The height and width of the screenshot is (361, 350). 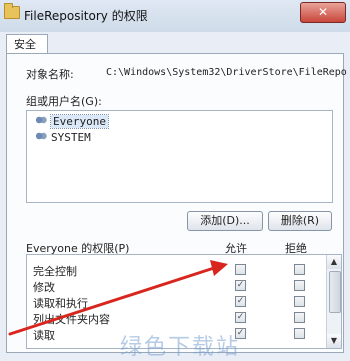 What do you see at coordinates (219, 268) in the screenshot?
I see `arrow-head-icon` at bounding box center [219, 268].